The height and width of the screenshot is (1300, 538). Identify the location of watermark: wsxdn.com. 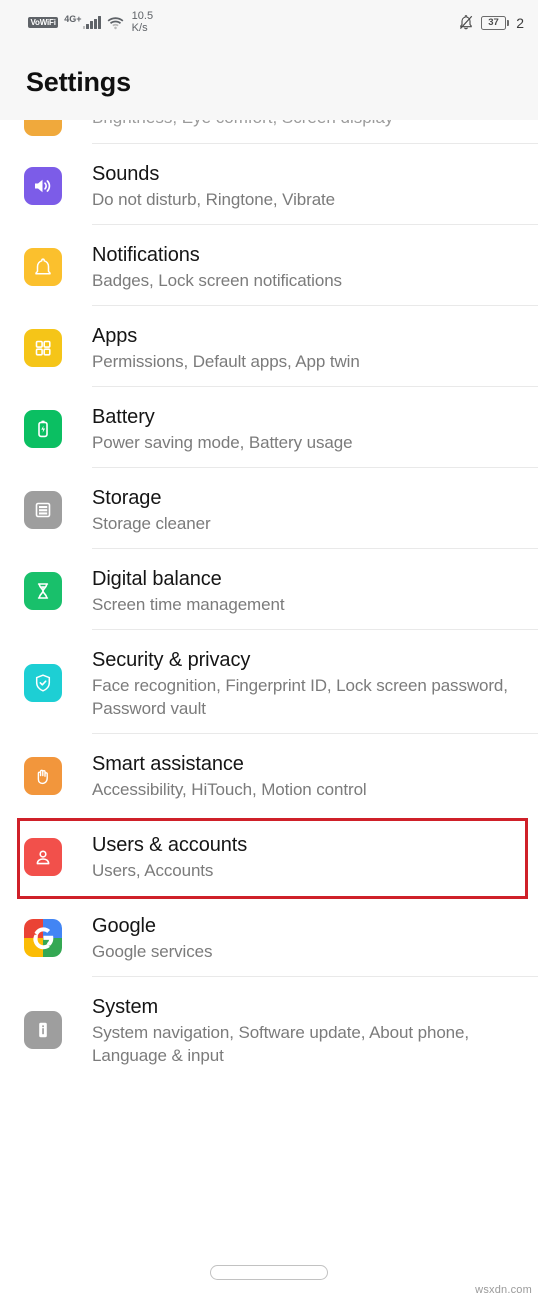
(503, 1290).